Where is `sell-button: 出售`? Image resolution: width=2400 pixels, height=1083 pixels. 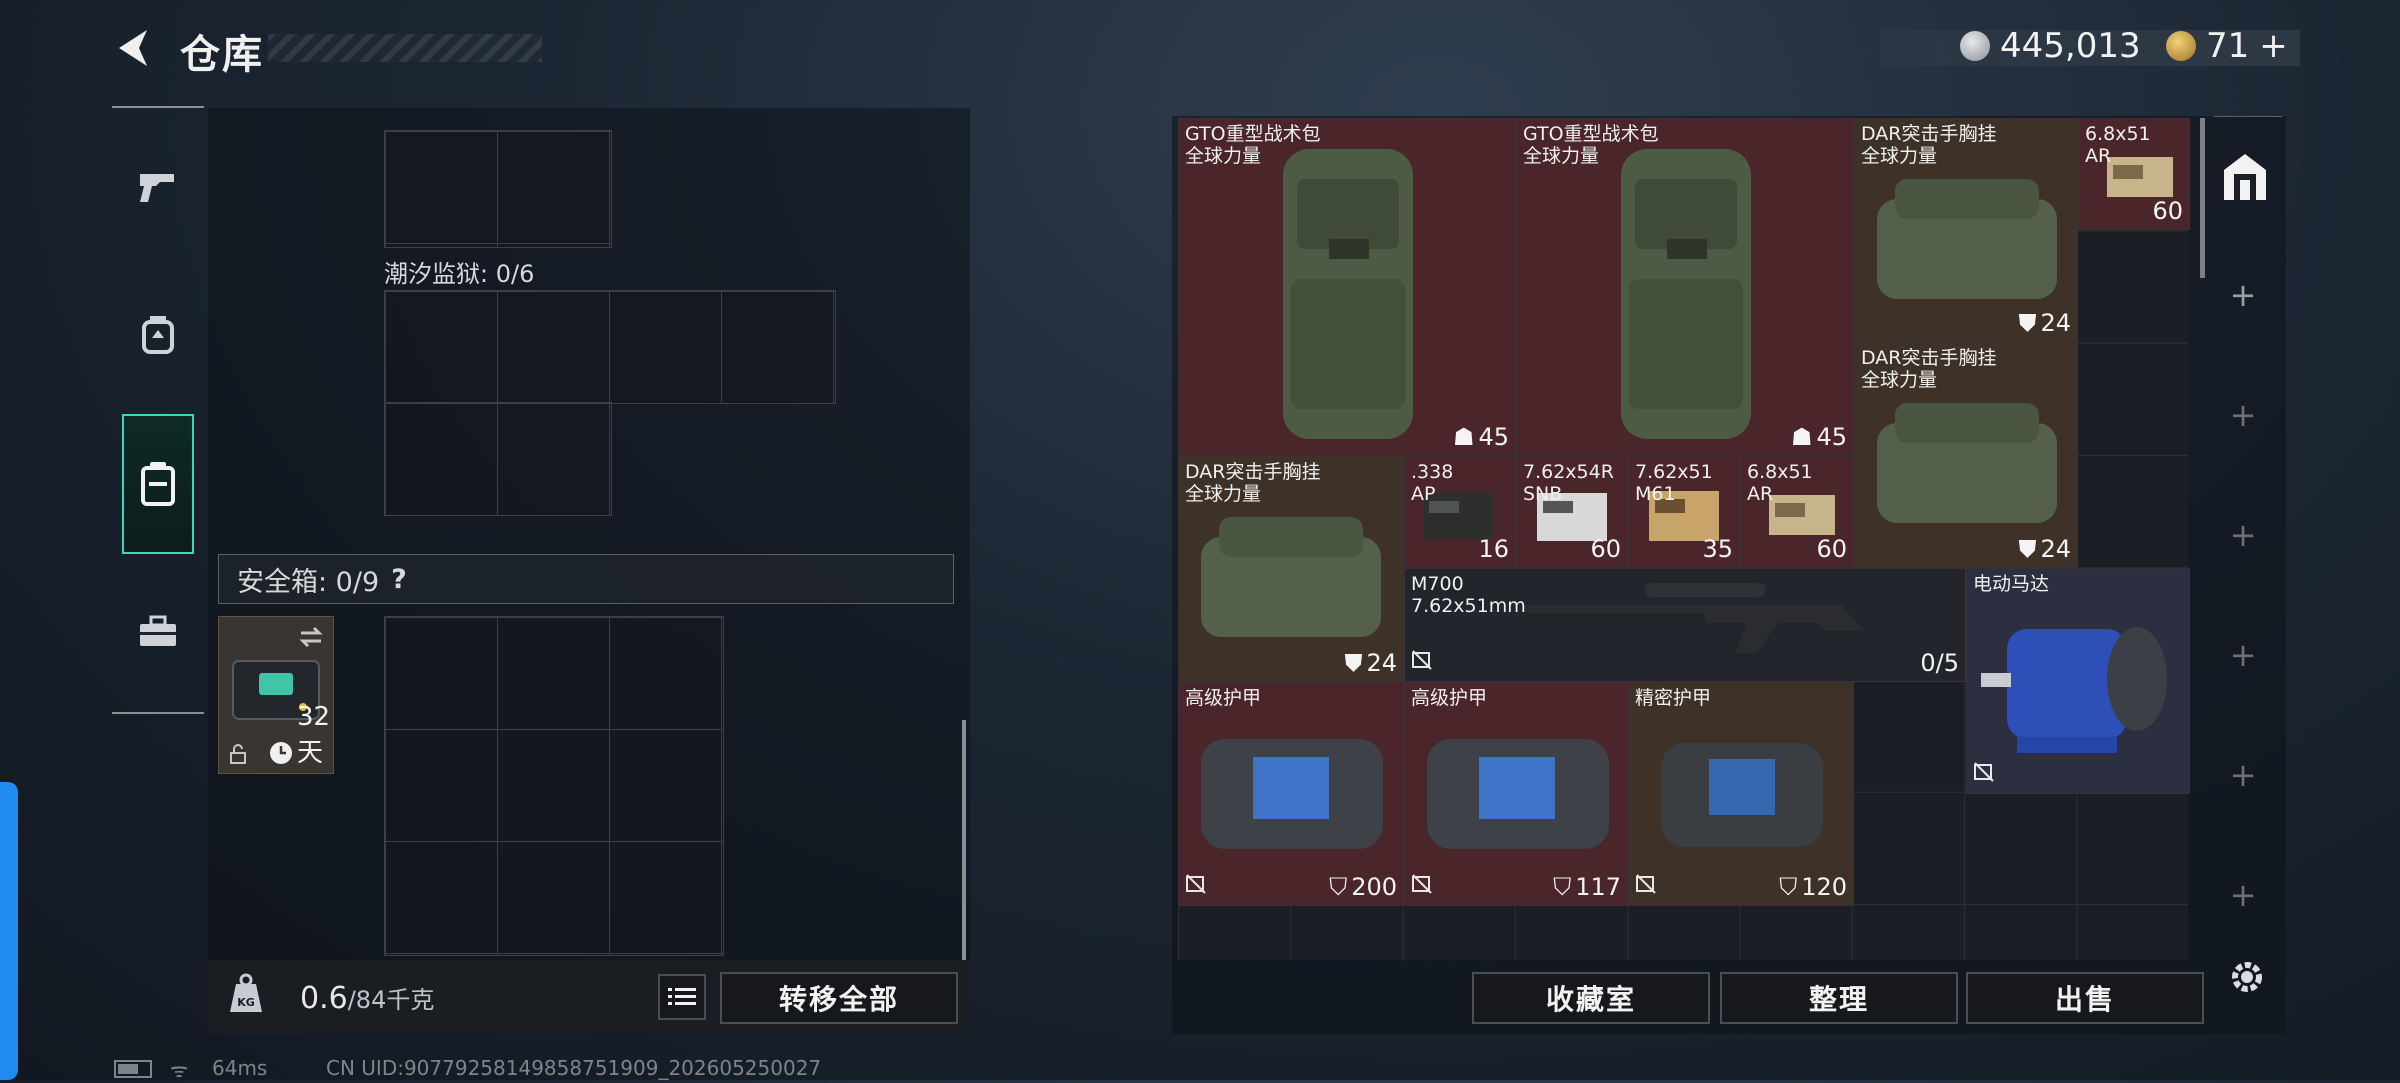
sell-button: 出售 is located at coordinates (2085, 998).